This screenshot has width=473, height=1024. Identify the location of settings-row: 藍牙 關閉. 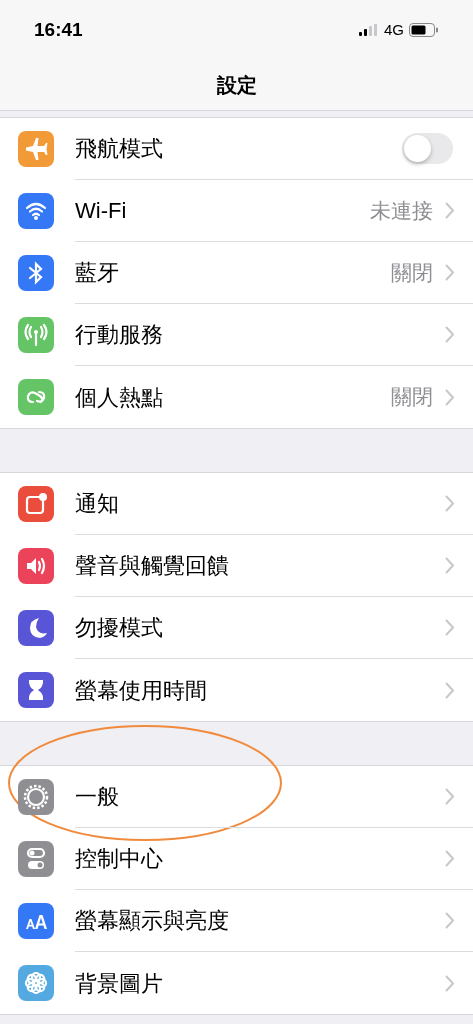
(236, 273).